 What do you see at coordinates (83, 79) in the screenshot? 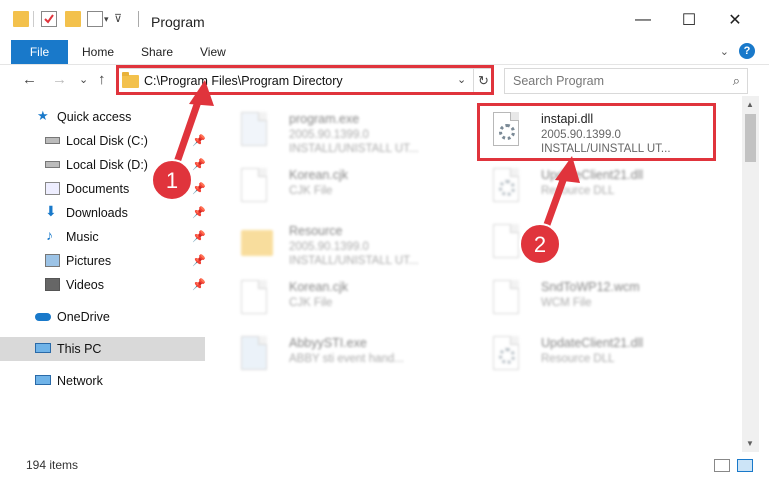
I see `recent-locations-button: ⌄` at bounding box center [83, 79].